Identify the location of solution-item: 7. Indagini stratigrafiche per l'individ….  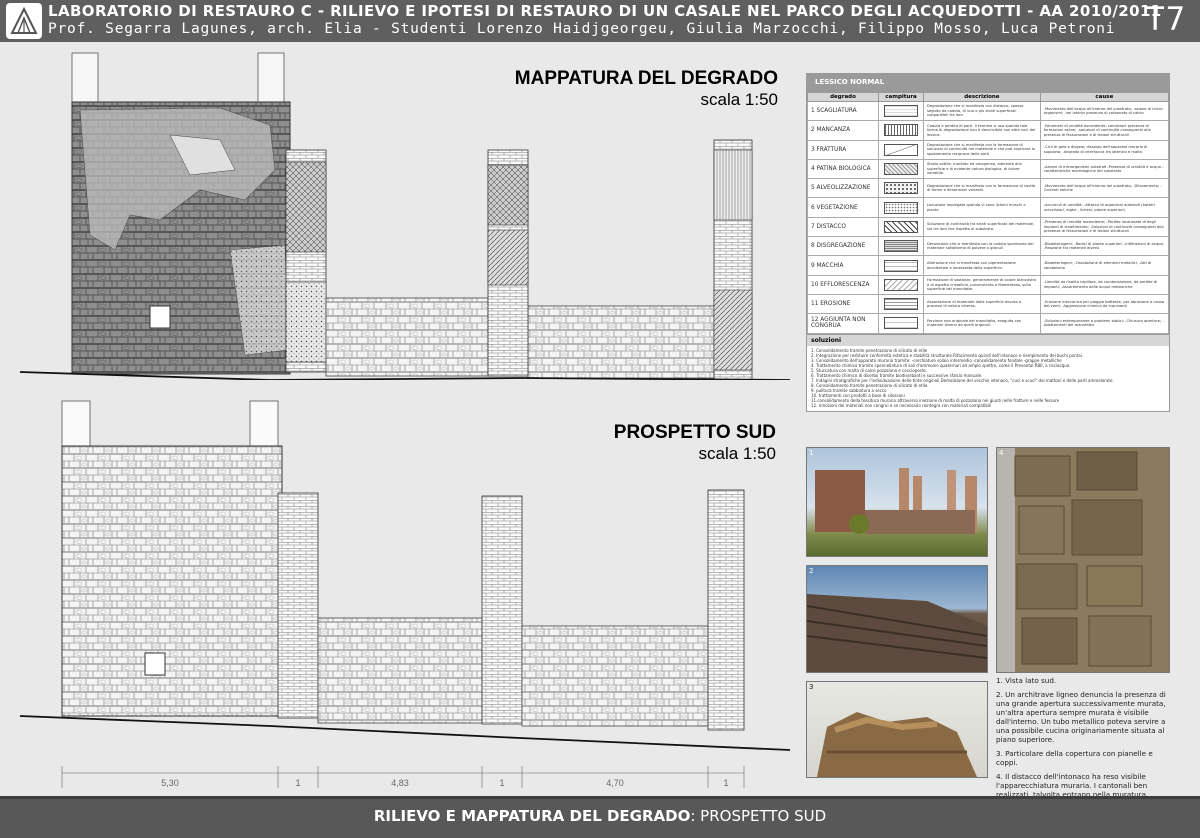
(962, 380).